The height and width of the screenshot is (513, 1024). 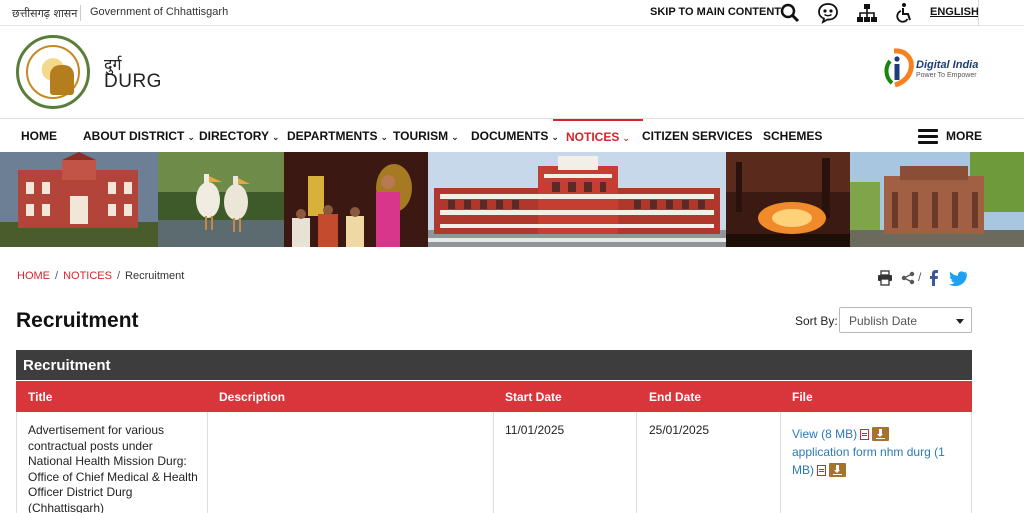 What do you see at coordinates (934, 278) in the screenshot?
I see `facebook-icon` at bounding box center [934, 278].